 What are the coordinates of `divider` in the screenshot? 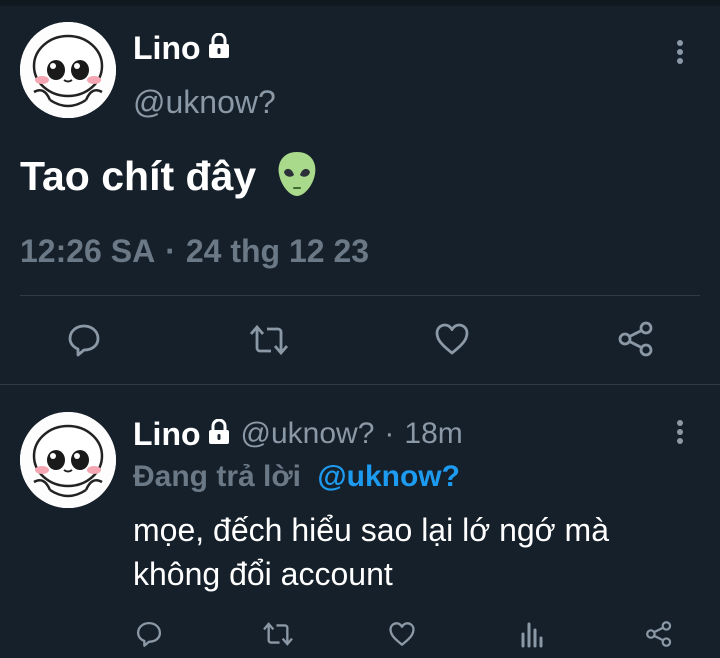 It's located at (360, 295).